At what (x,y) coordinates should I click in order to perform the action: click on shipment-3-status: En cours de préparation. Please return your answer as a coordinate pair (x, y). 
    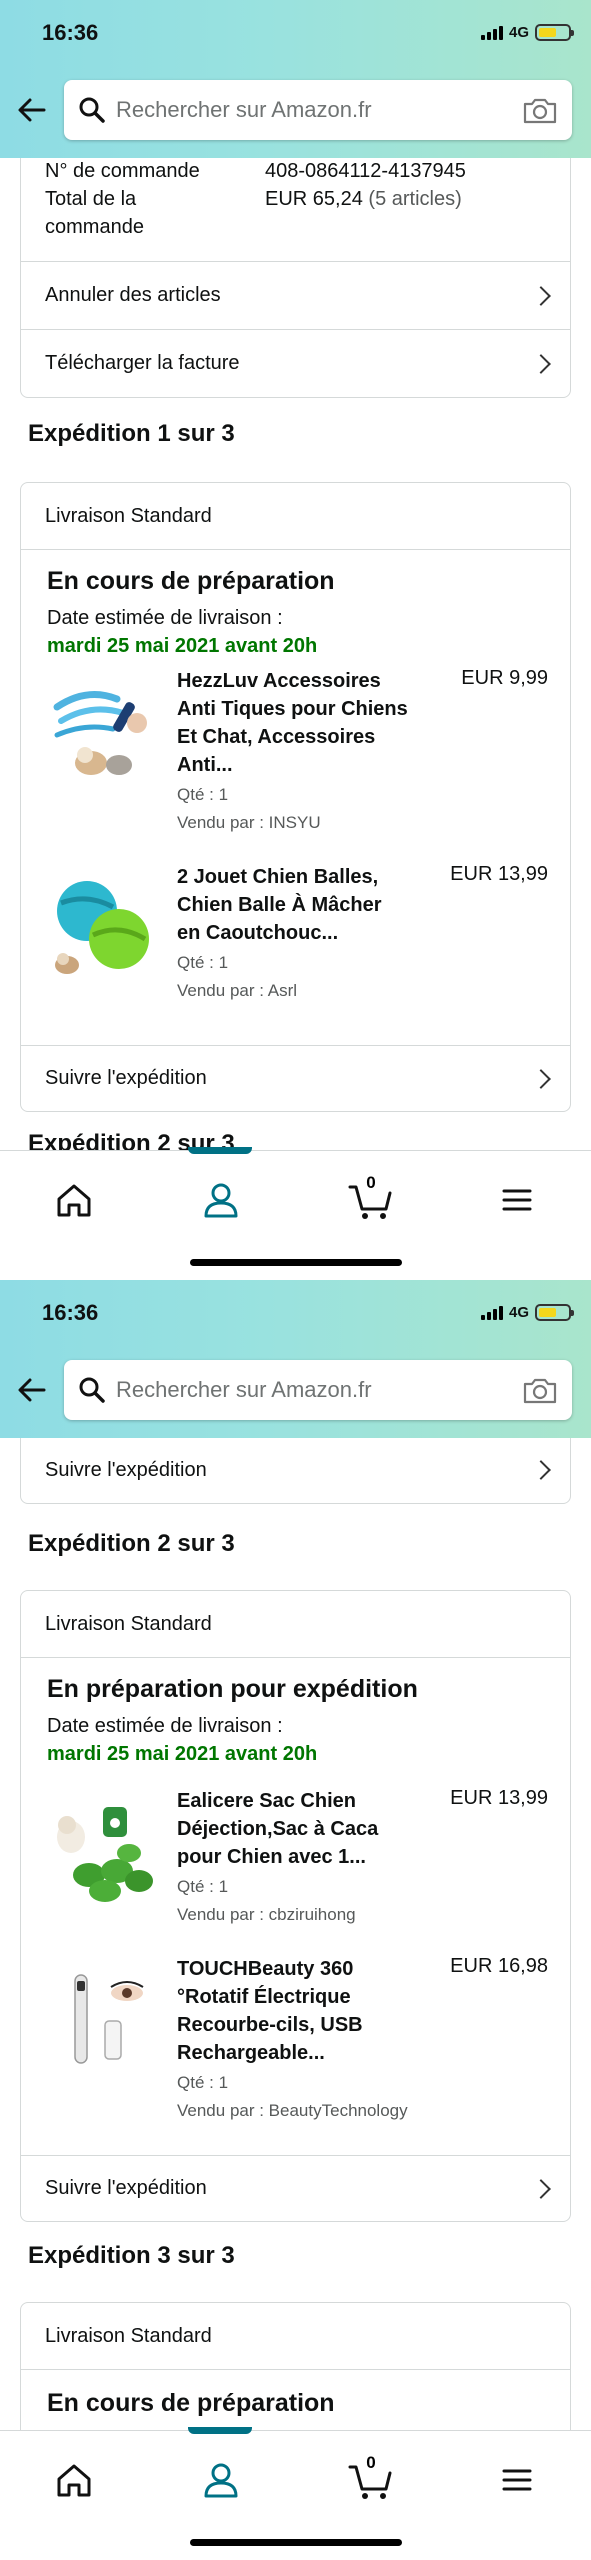
    Looking at the image, I should click on (191, 2403).